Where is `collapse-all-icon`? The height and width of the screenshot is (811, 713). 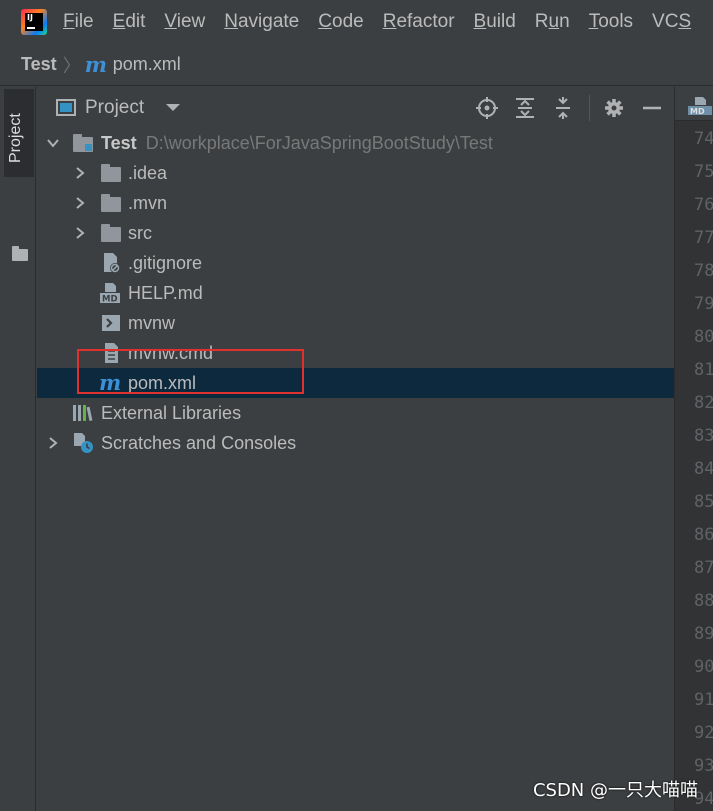 collapse-all-icon is located at coordinates (563, 108).